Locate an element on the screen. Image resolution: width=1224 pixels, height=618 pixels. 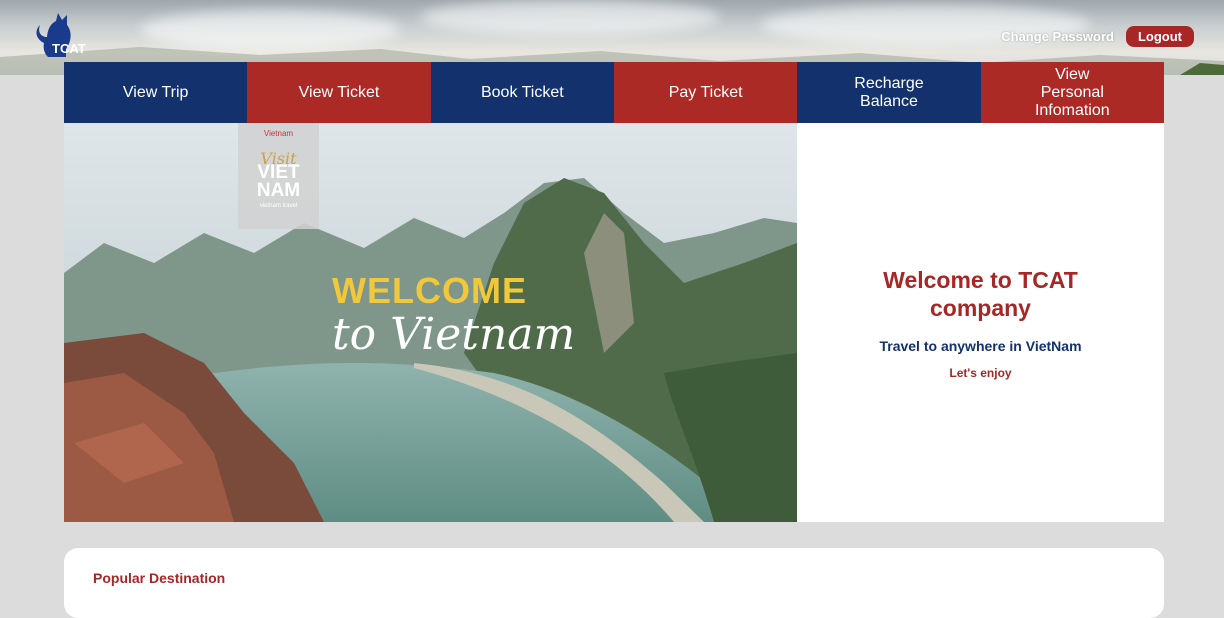
nav-view-ticket: View Ticket is located at coordinates (339, 92).